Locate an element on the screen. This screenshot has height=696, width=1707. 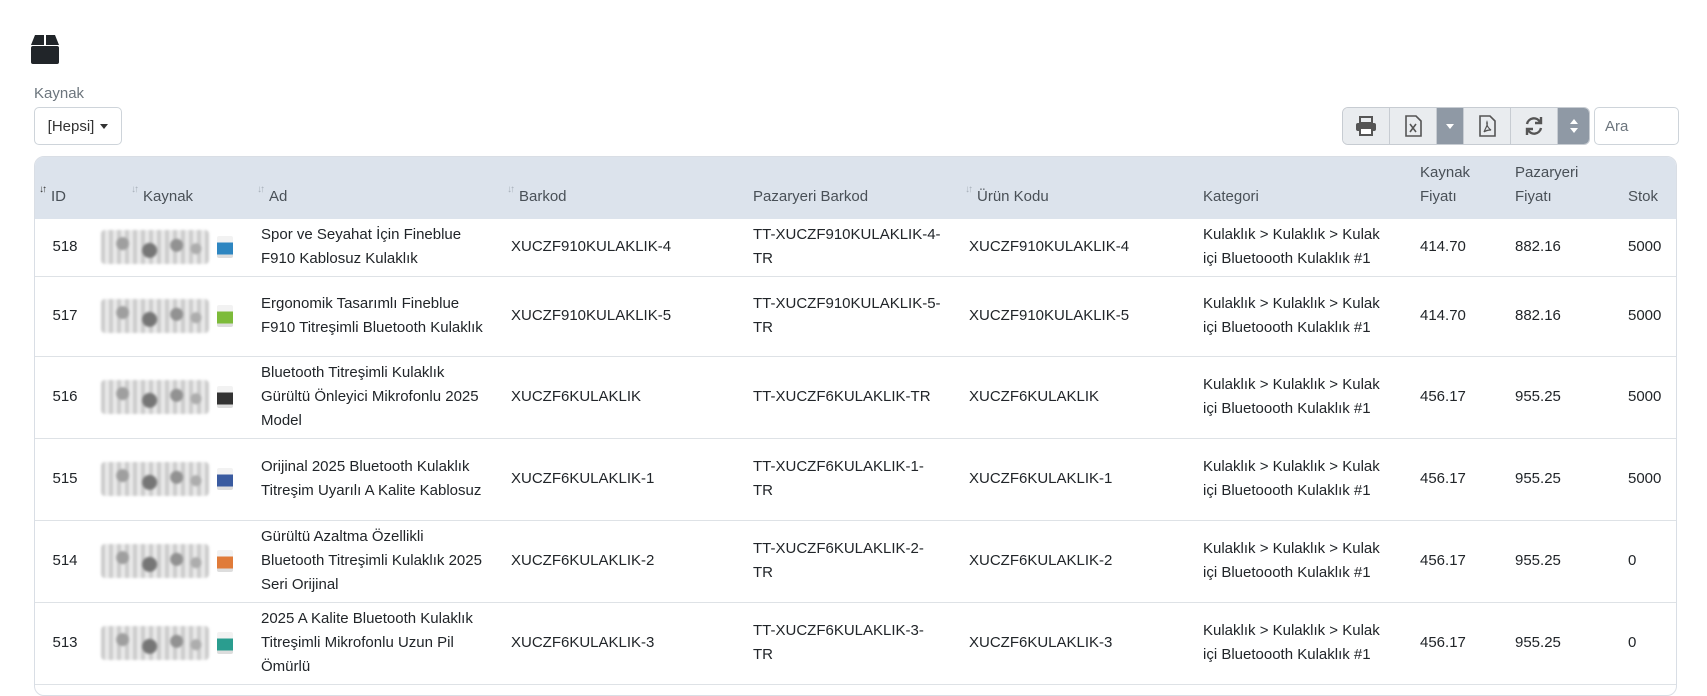
cell-pazaryeri-barkod: TT-XUCZF6KULAKLIK-1-TR is located at coordinates (838, 478).